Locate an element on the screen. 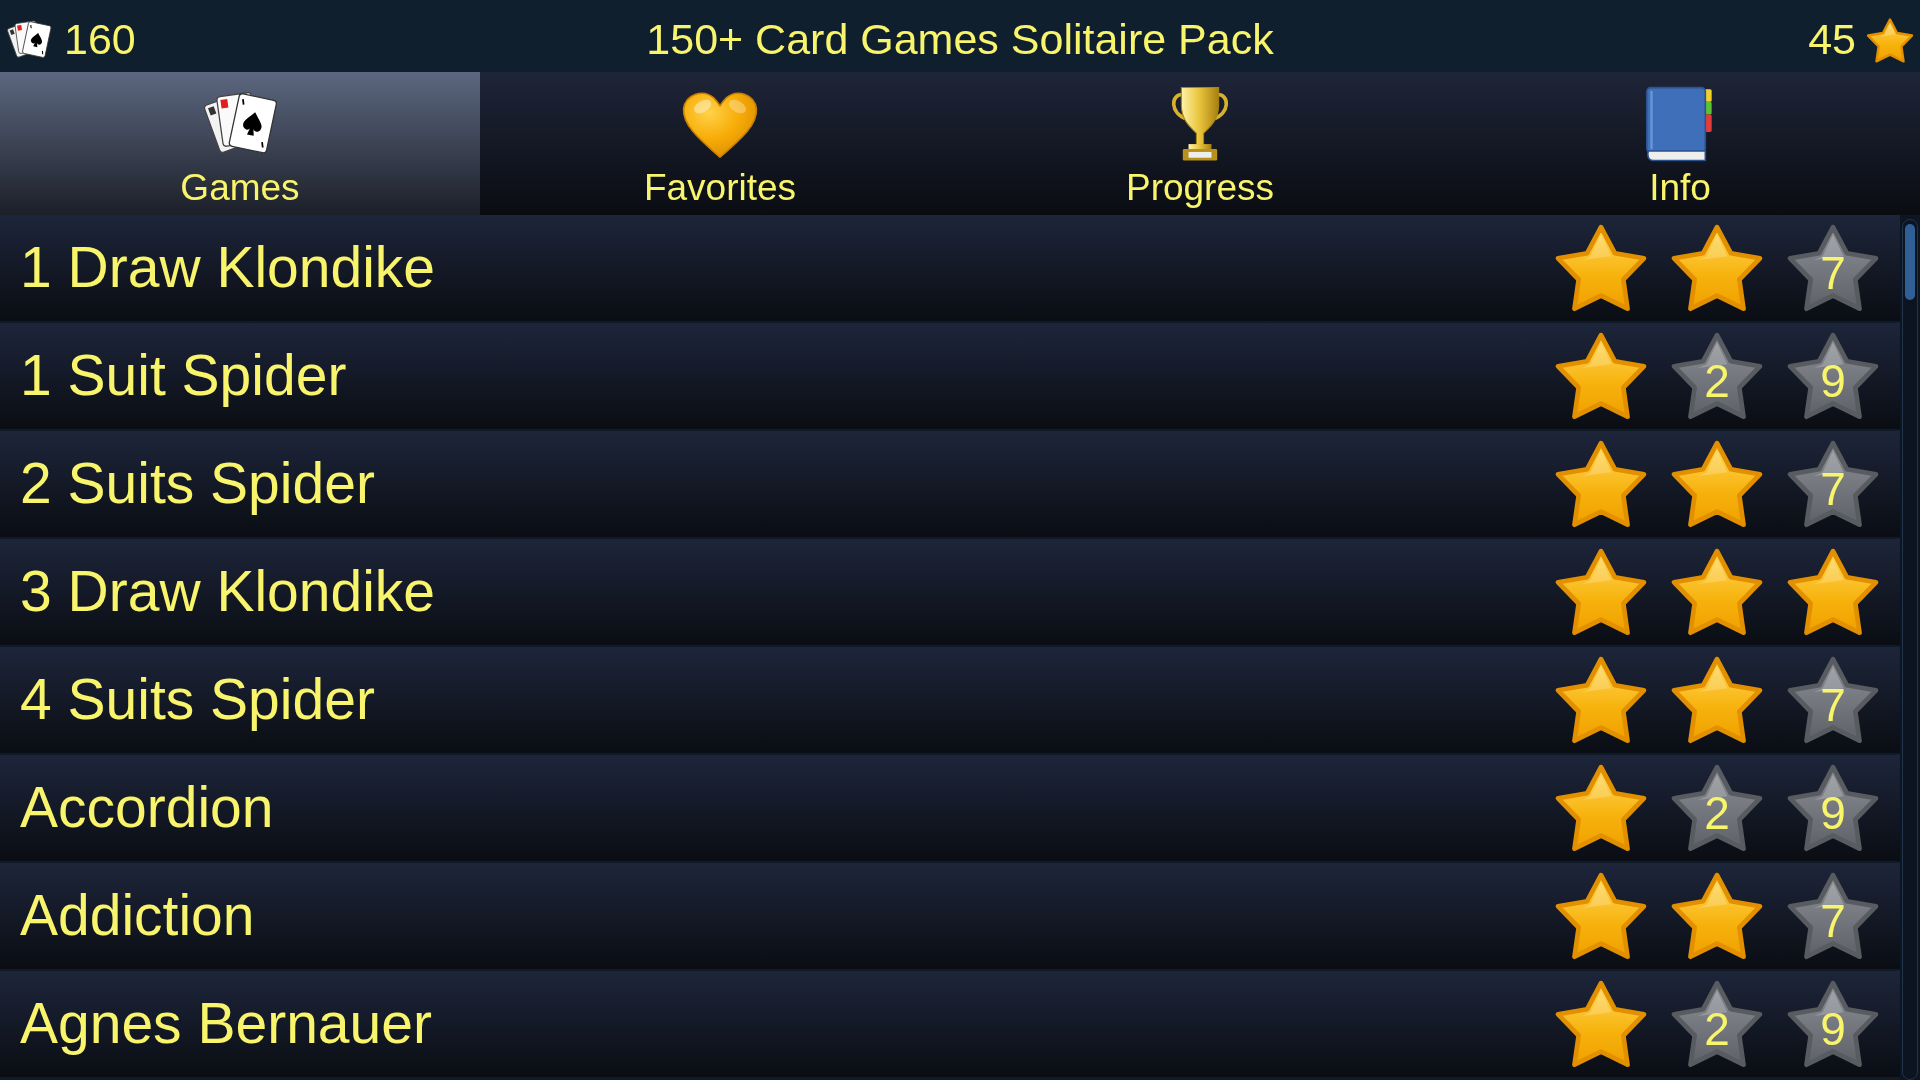  game-name: 2 Suits Spider is located at coordinates (198, 484).